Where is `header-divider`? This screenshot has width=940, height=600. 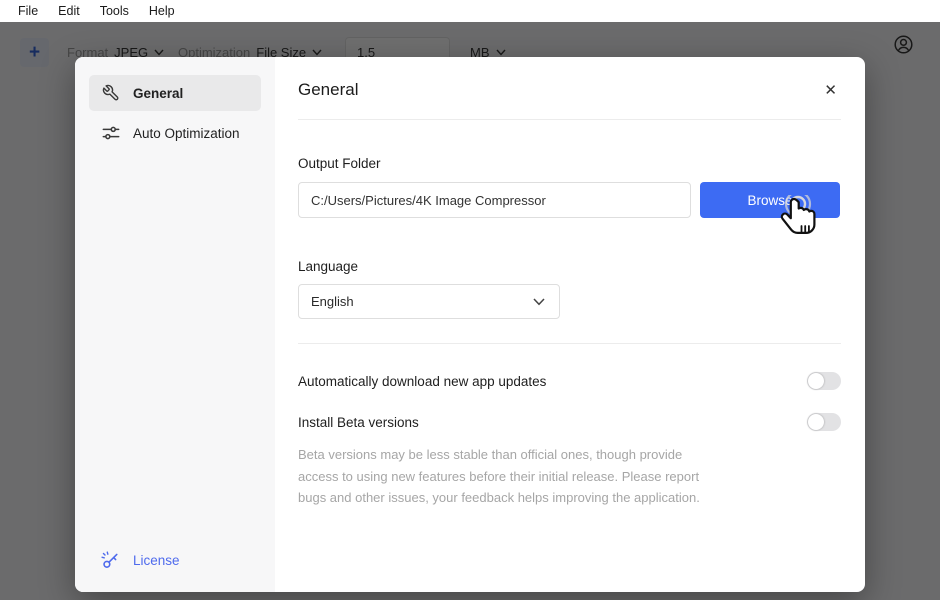 header-divider is located at coordinates (569, 119).